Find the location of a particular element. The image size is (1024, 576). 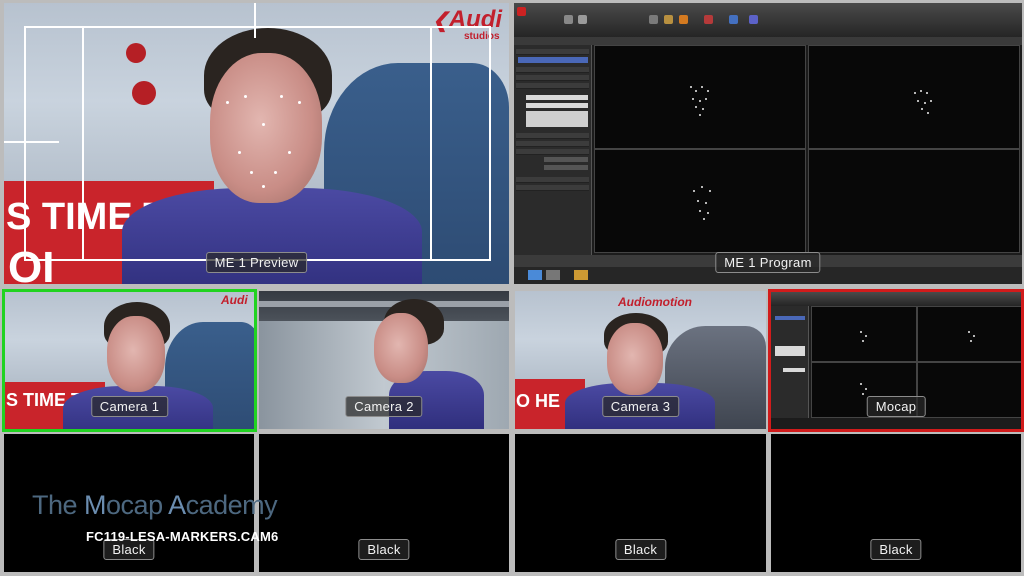

black-4-window: Black is located at coordinates (896, 503).